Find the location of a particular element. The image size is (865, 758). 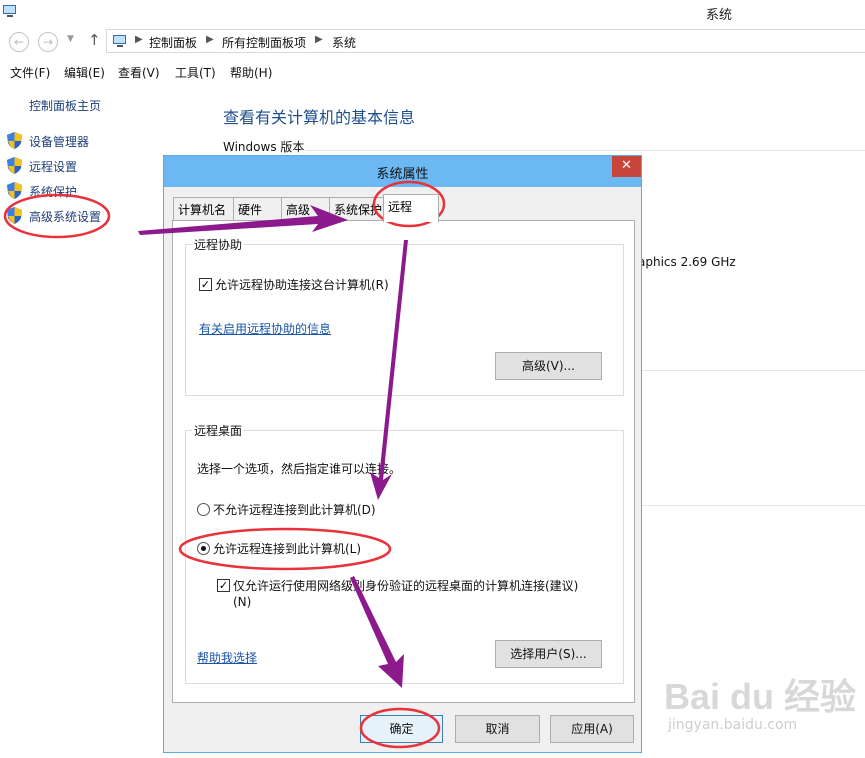

tab-remote: 远程 is located at coordinates (411, 208).